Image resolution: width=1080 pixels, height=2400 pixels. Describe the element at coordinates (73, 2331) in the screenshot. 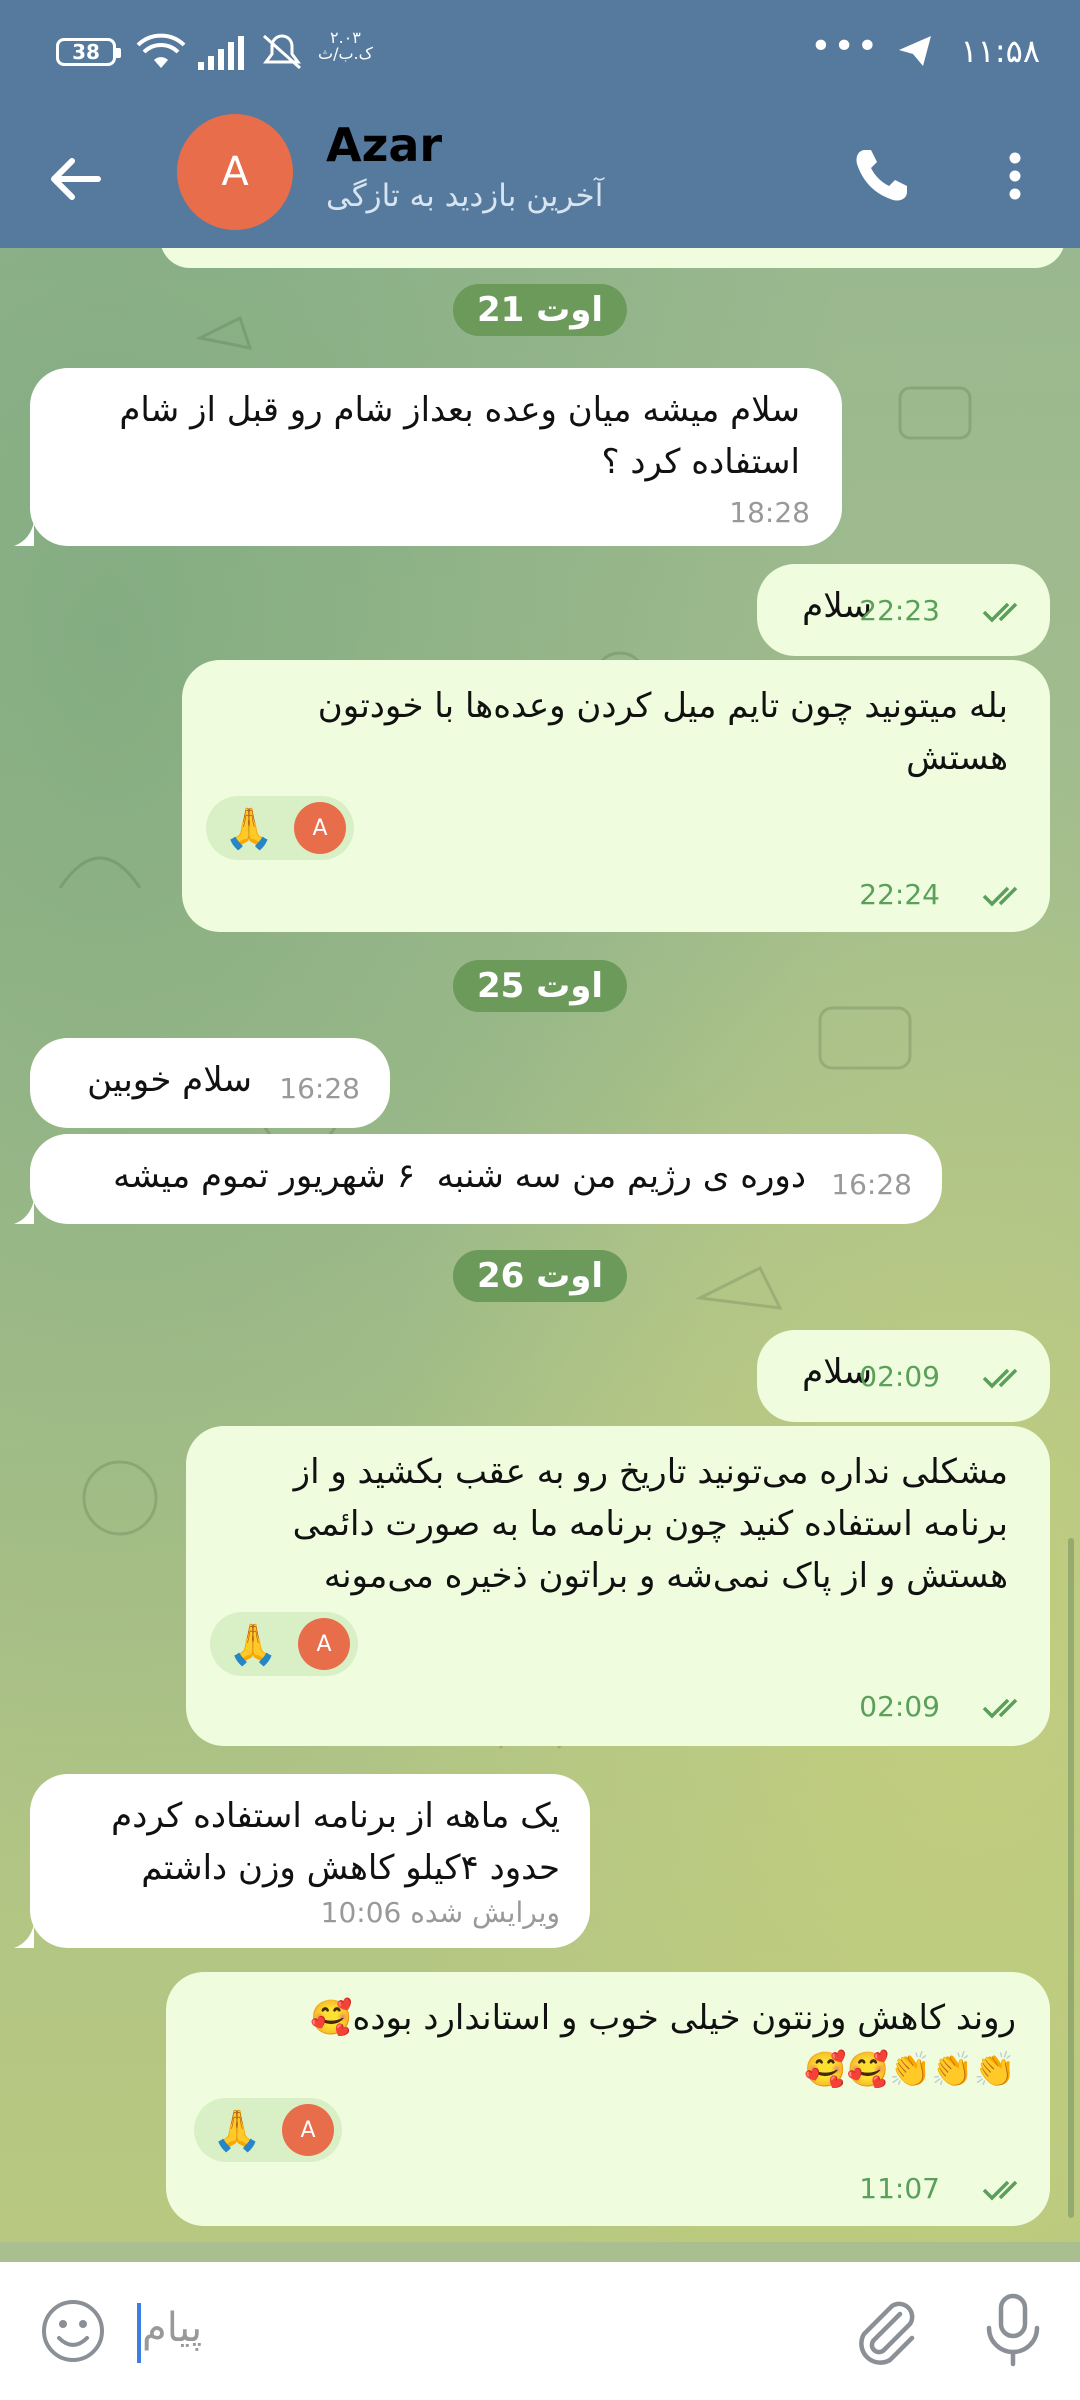

I see `emoji-icon` at that location.